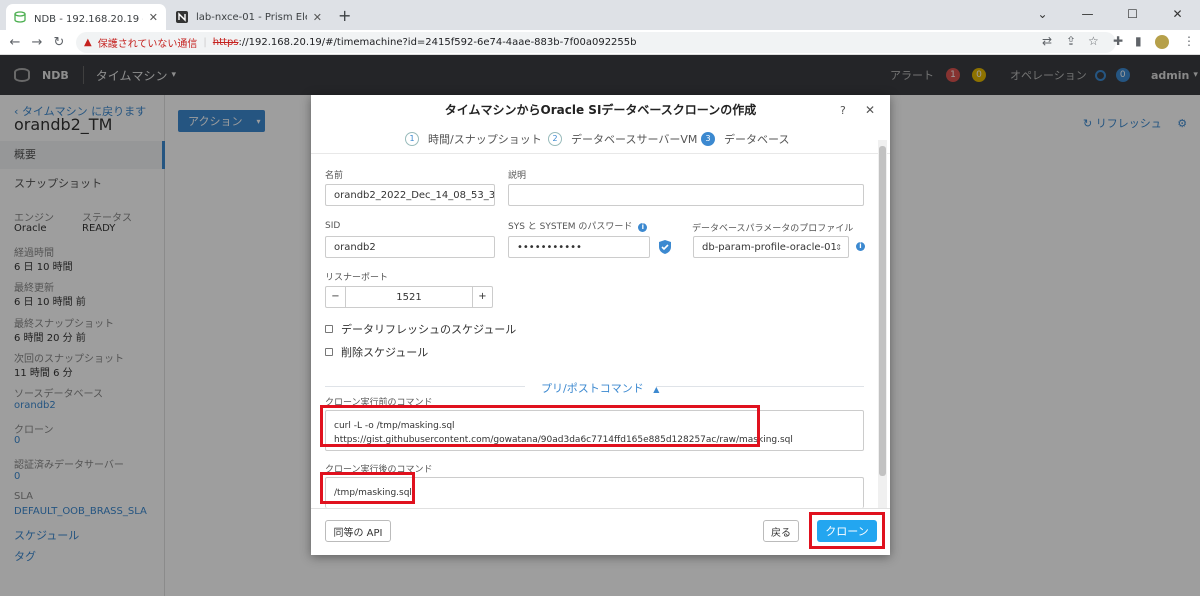 This screenshot has height=596, width=1200. I want to click on browser-tab-ndb: NDB - 192.168.20.19 - タイムマシン ✕, so click(86, 17).